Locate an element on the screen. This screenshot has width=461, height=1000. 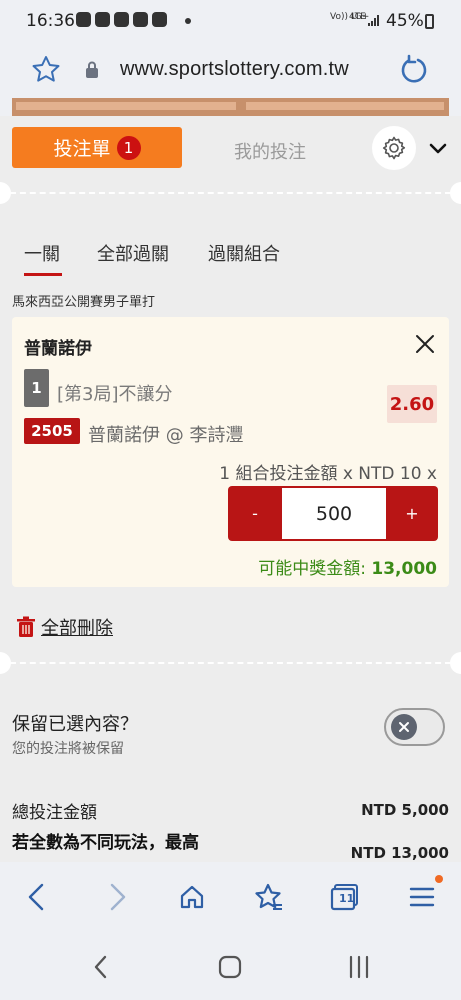
x-icon is located at coordinates (404, 727).